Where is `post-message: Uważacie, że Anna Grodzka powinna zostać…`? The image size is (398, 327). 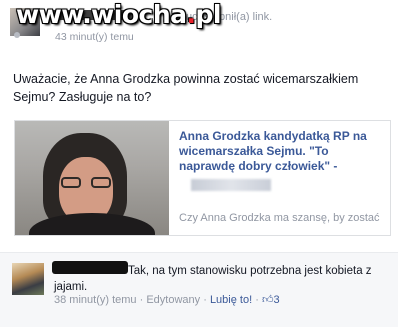 post-message: Uważacie, że Anna Grodzka powinna zostać… is located at coordinates (186, 88).